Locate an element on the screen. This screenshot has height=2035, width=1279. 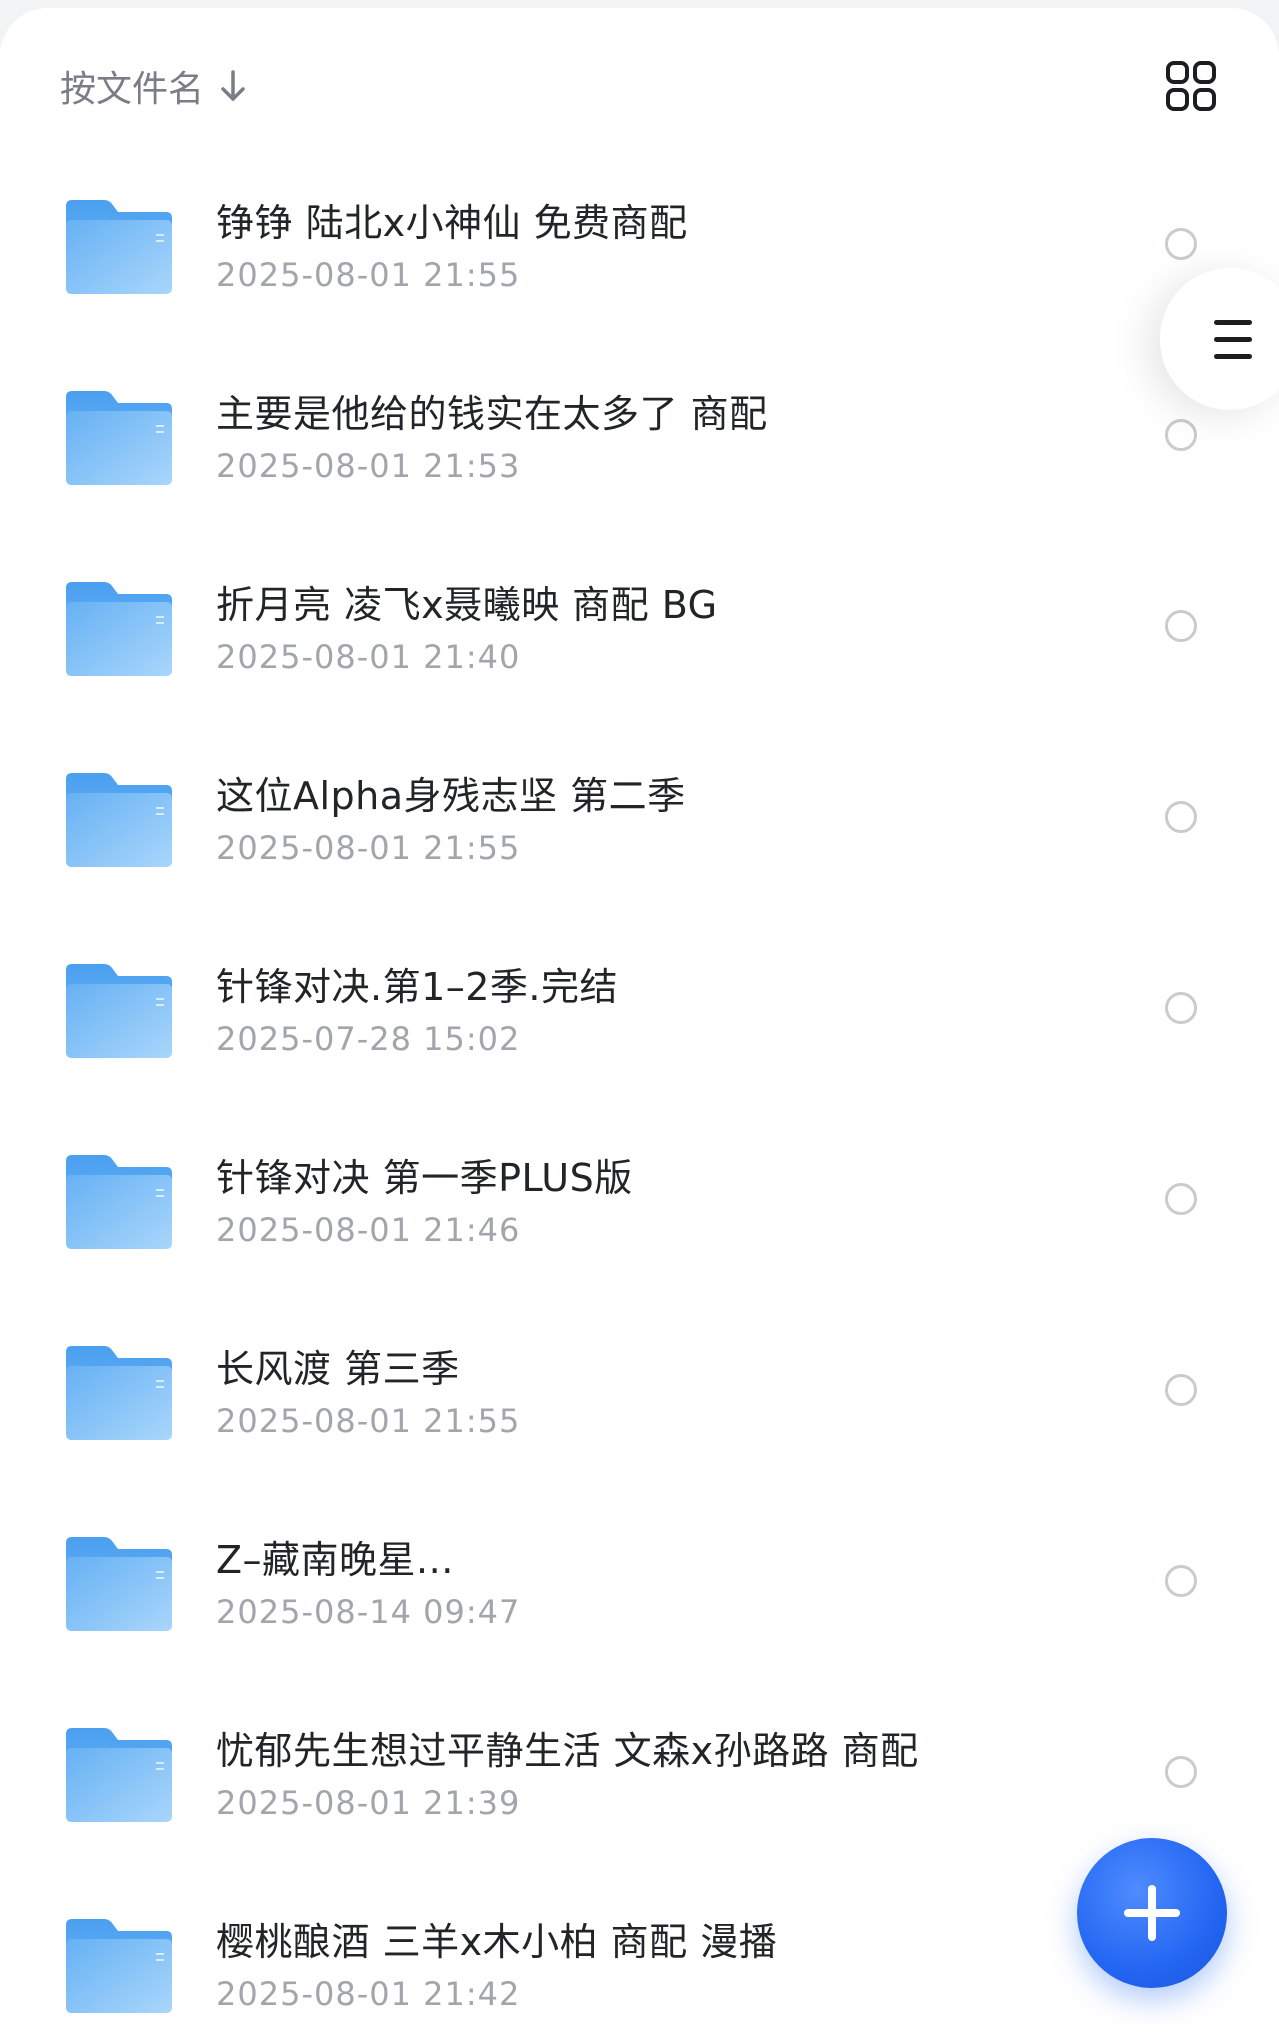
grid-view-icon is located at coordinates (1191, 86).